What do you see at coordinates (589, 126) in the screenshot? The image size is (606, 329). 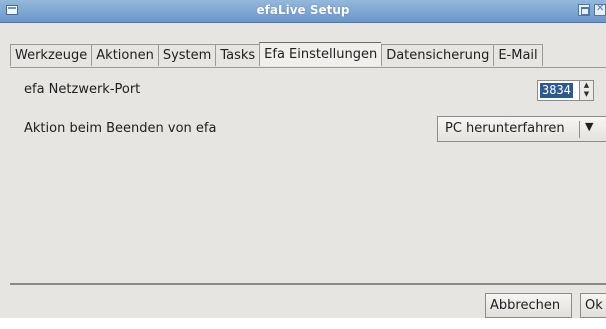 I see `chevron-down-icon: ▼` at bounding box center [589, 126].